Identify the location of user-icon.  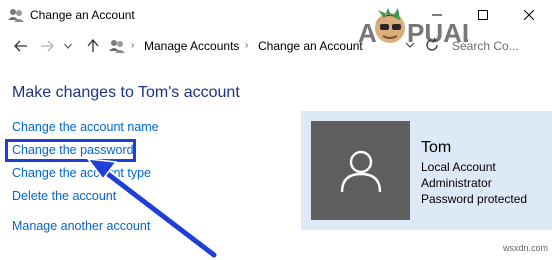
(360, 171).